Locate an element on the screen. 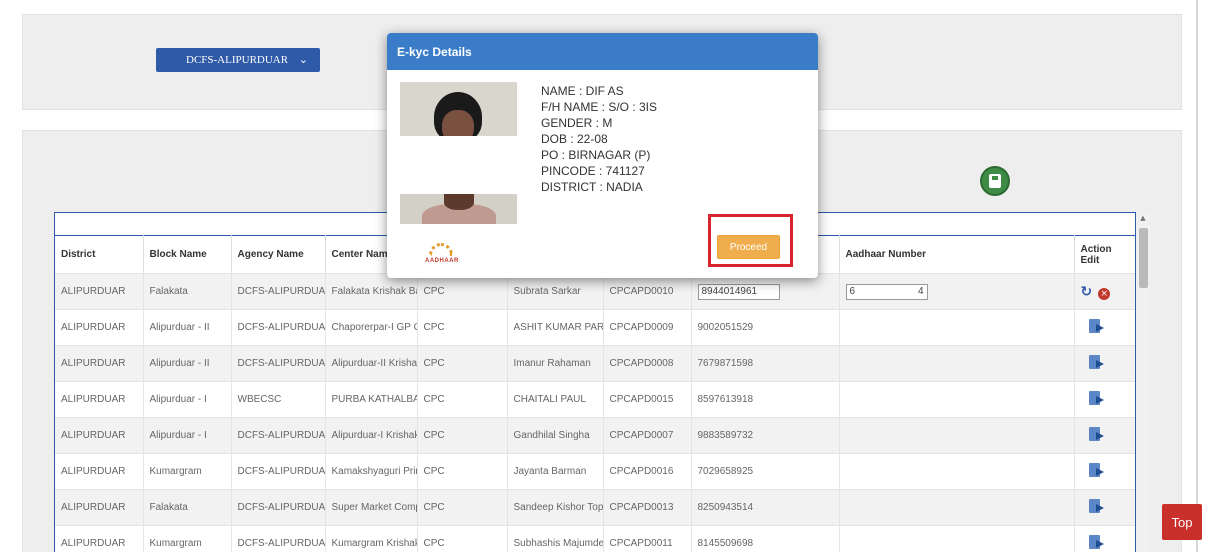 This screenshot has height=552, width=1215. detail-po: PO : BIRNAGAR (P) is located at coordinates (596, 155).